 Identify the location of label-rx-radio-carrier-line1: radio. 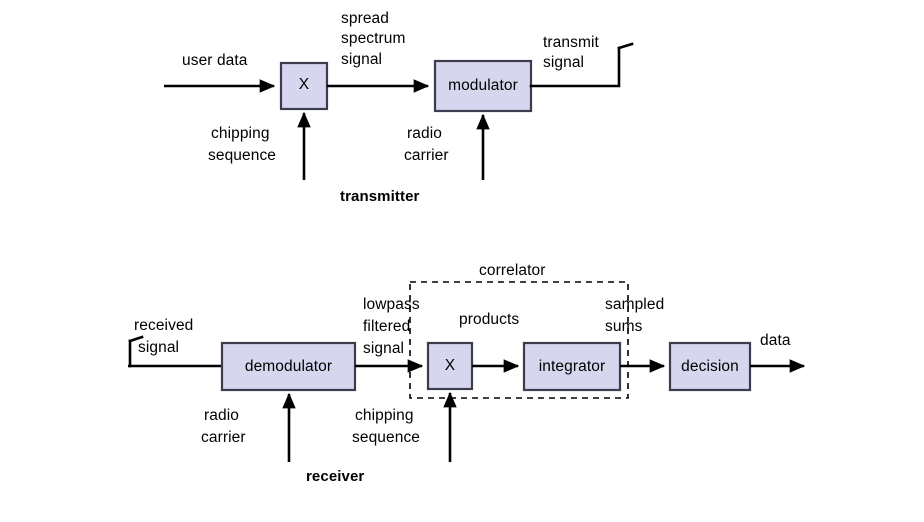
(221, 415).